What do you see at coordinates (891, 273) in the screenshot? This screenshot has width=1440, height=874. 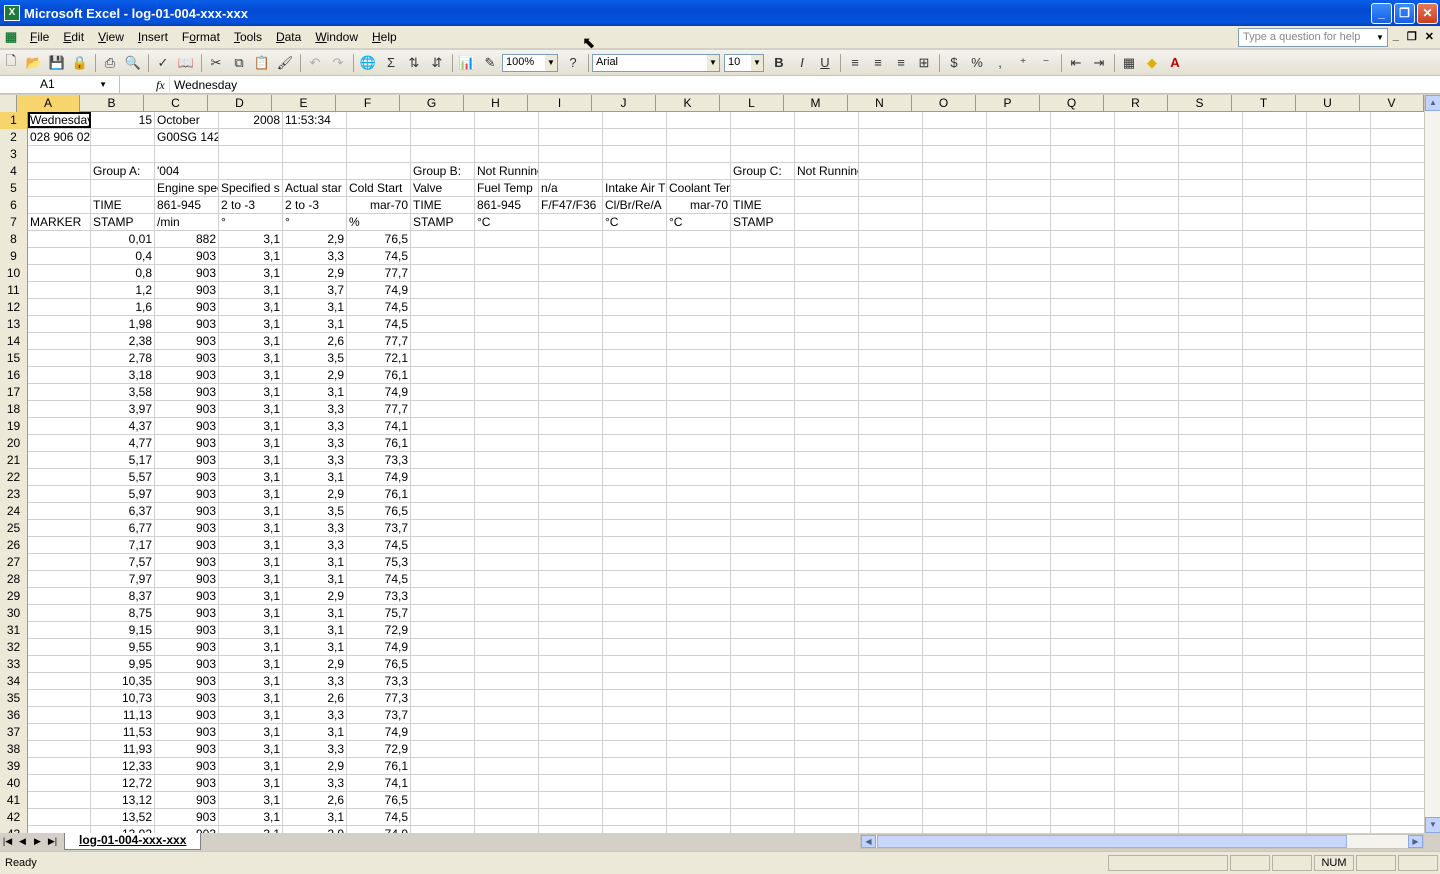 I see `cell-n10` at bounding box center [891, 273].